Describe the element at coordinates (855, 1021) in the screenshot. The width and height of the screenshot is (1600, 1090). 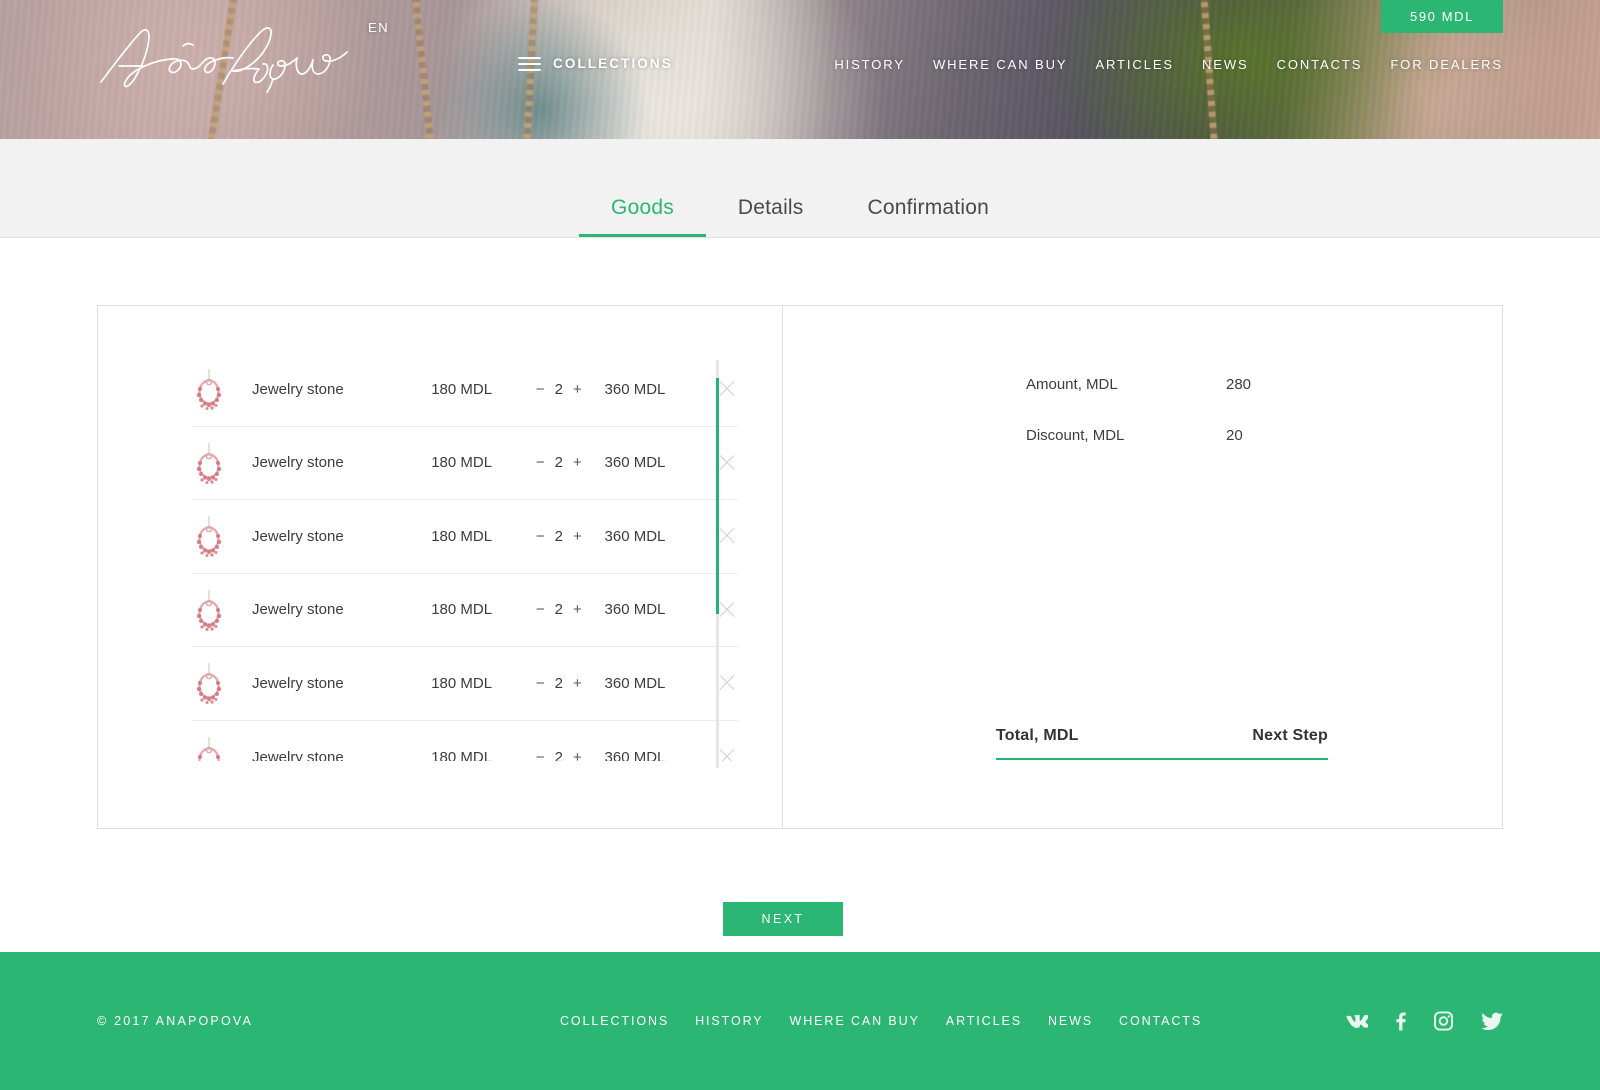
I see `footer-link-where-can-buy: WHERE CAN BUY` at that location.